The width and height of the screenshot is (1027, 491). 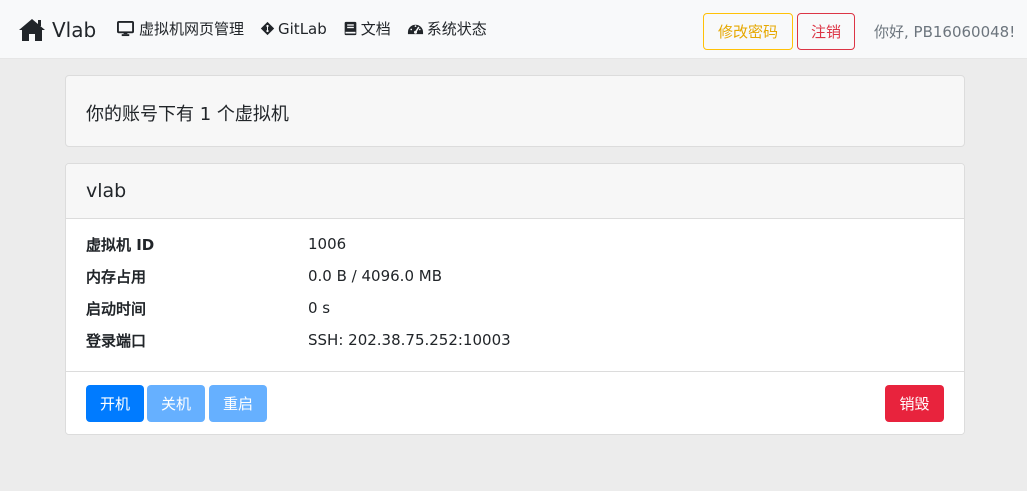 I want to click on desktop-icon, so click(x=125, y=28).